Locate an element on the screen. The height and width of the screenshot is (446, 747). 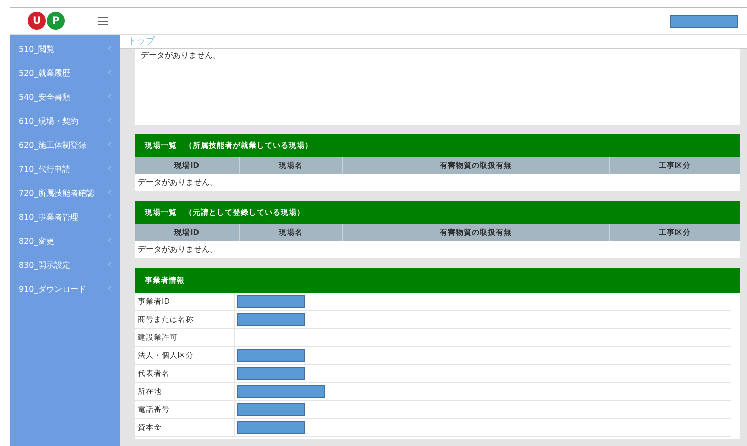
sidebar-item: 610_現場・契約 is located at coordinates (48, 121).